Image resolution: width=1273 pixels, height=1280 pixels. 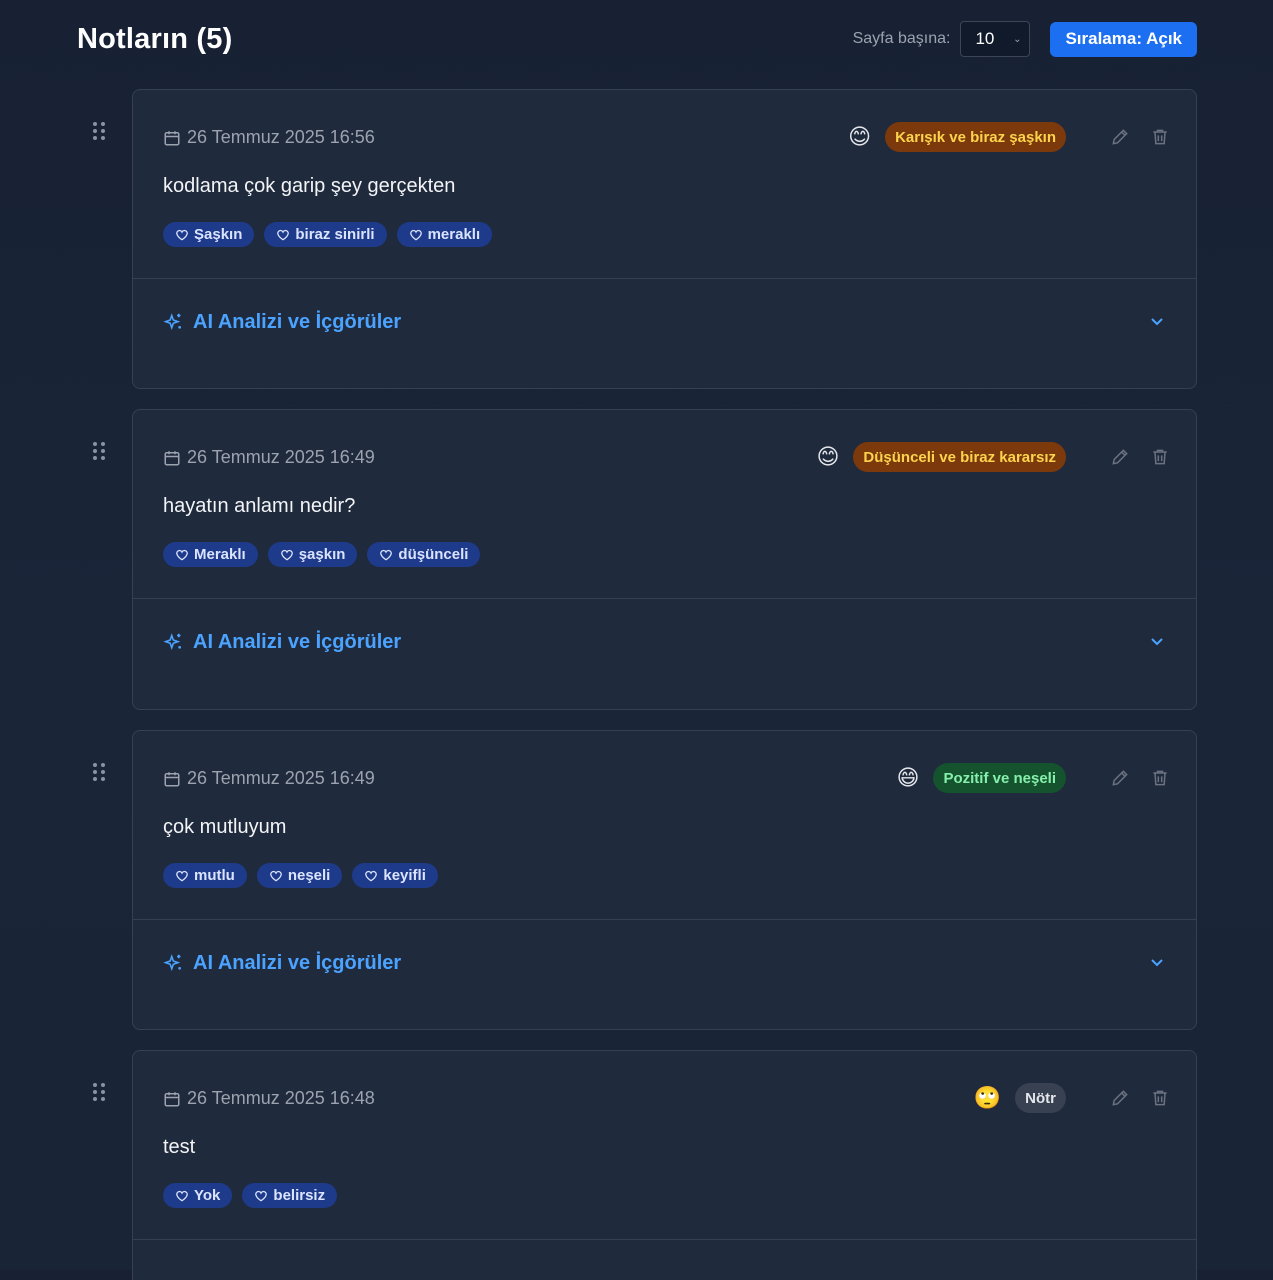 What do you see at coordinates (995, 39) in the screenshot?
I see `per-page-select: 10 ⌄` at bounding box center [995, 39].